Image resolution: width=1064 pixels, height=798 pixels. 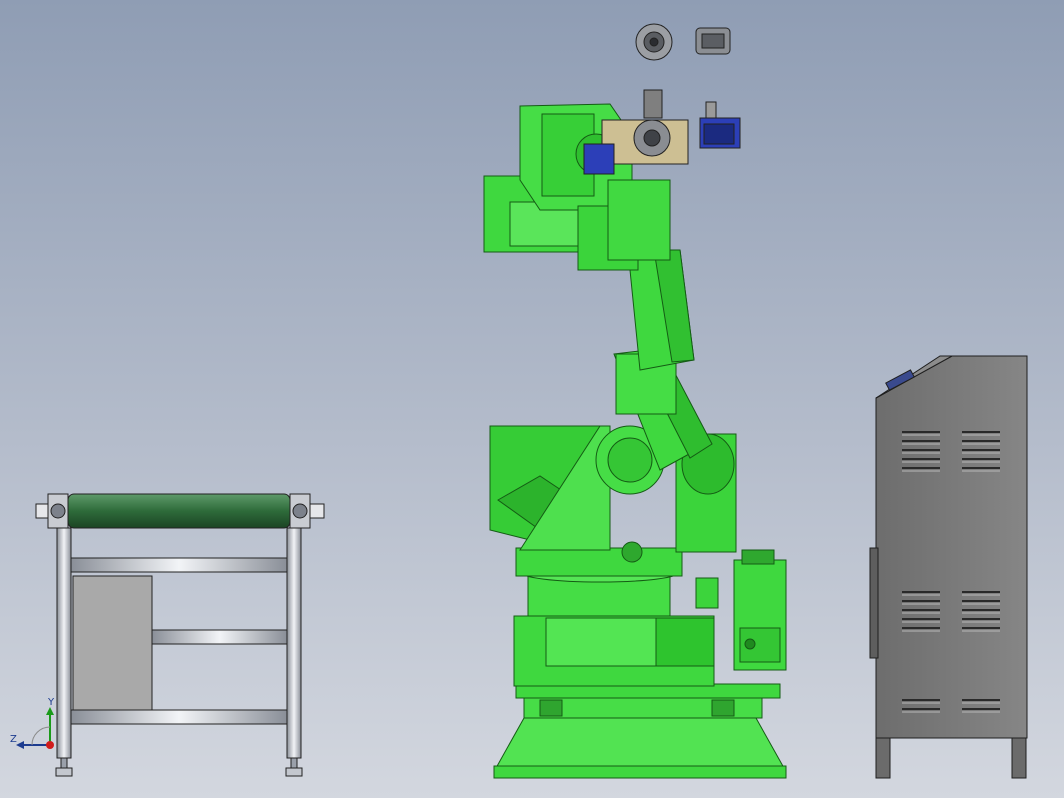 What do you see at coordinates (294, 767) in the screenshot?
I see `stand-foot-right` at bounding box center [294, 767].